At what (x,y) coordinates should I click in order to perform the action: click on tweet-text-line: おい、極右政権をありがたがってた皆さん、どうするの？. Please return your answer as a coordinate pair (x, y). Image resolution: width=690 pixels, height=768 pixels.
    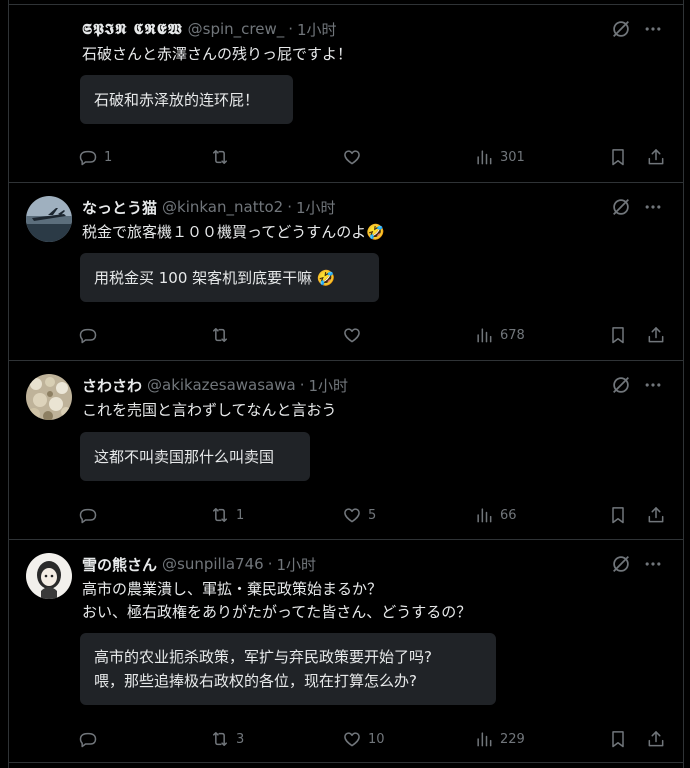
    Looking at the image, I should click on (277, 612).